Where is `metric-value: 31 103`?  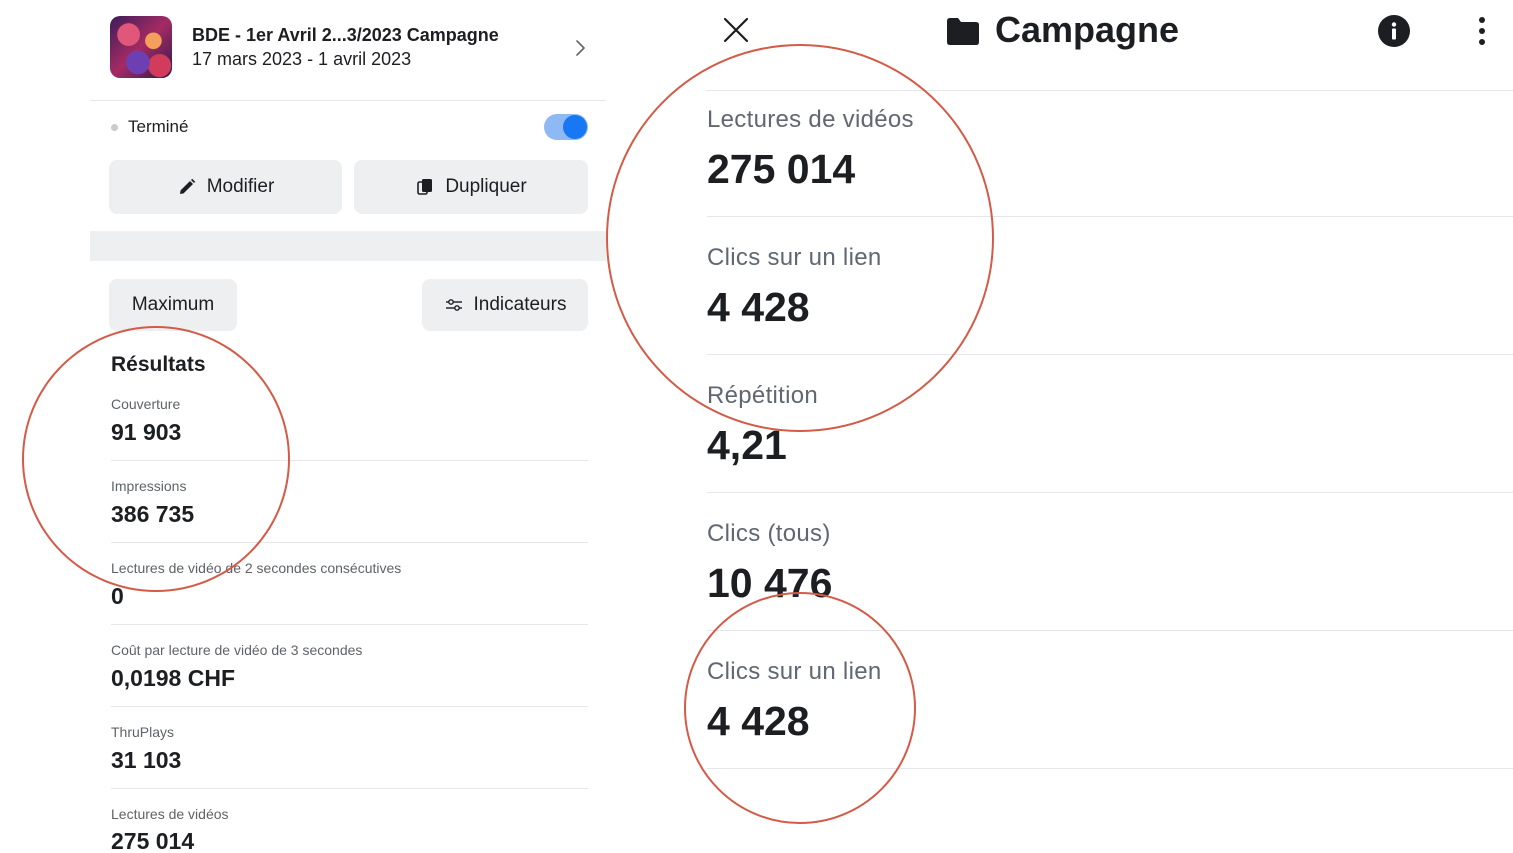 metric-value: 31 103 is located at coordinates (146, 760).